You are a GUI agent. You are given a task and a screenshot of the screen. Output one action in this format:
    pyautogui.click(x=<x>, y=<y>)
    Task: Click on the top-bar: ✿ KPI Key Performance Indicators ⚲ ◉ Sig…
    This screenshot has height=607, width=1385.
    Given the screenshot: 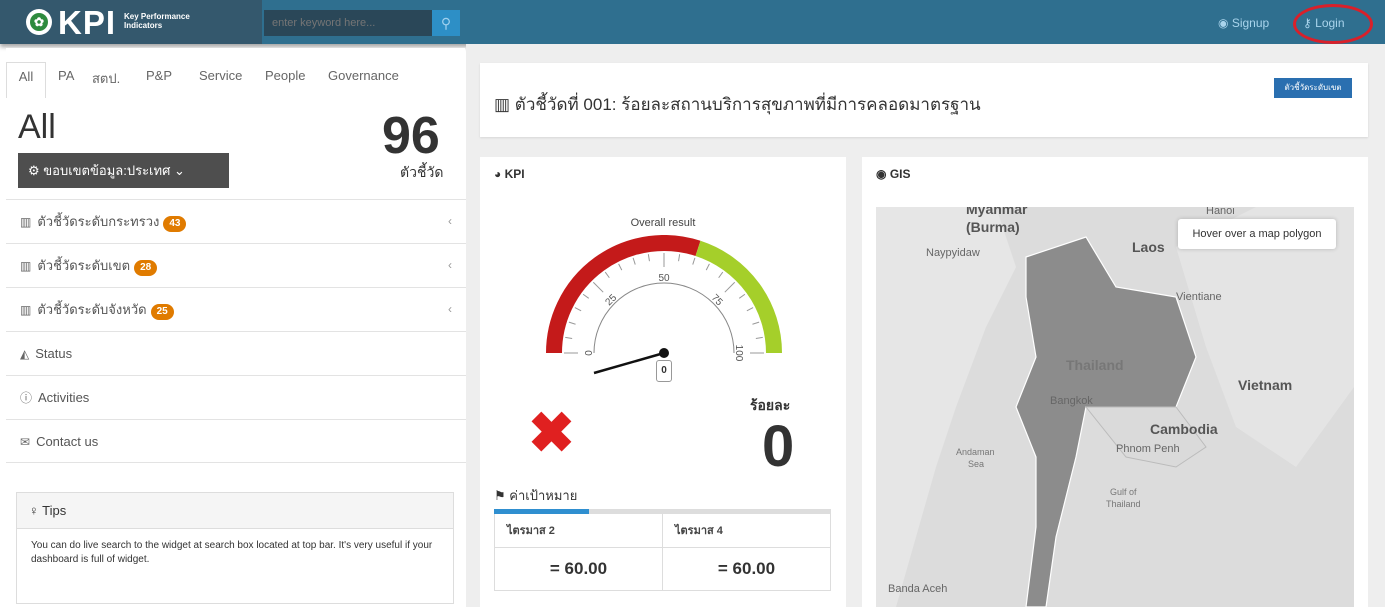 What is the action you would take?
    pyautogui.click(x=692, y=22)
    